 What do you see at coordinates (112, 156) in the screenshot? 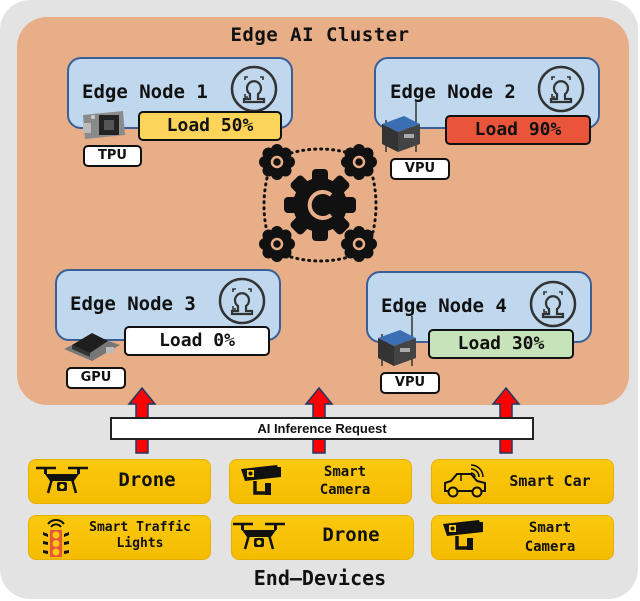
I see `edge-node-1-hardware-tag: TPU` at bounding box center [112, 156].